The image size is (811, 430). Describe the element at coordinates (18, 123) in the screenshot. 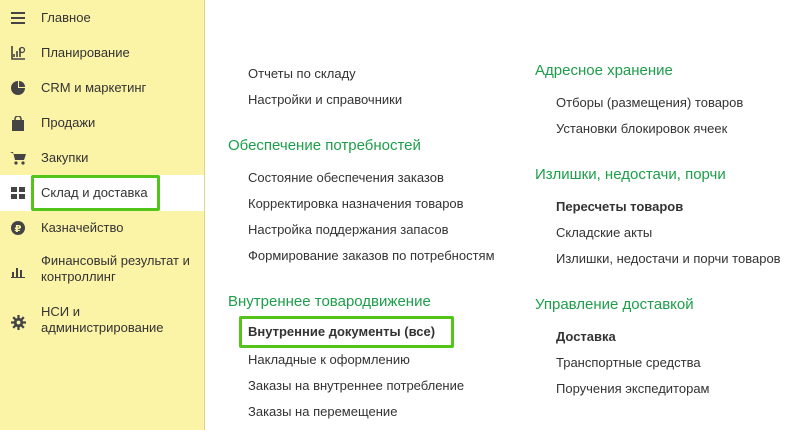

I see `shopping-bag-icon` at that location.